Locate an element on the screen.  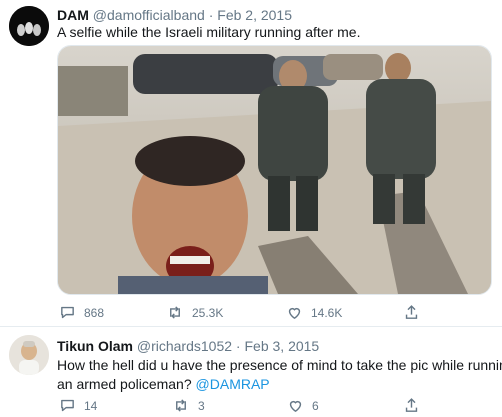
reply-button: 868 is located at coordinates (81, 312).